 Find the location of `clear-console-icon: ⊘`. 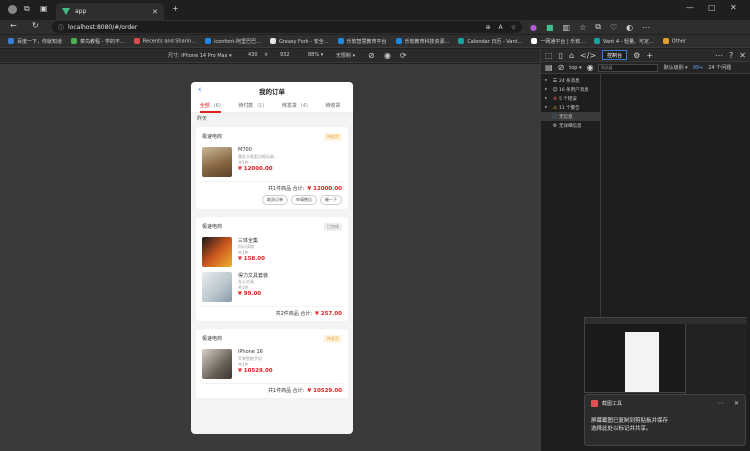

clear-console-icon: ⊘ is located at coordinates (561, 67).